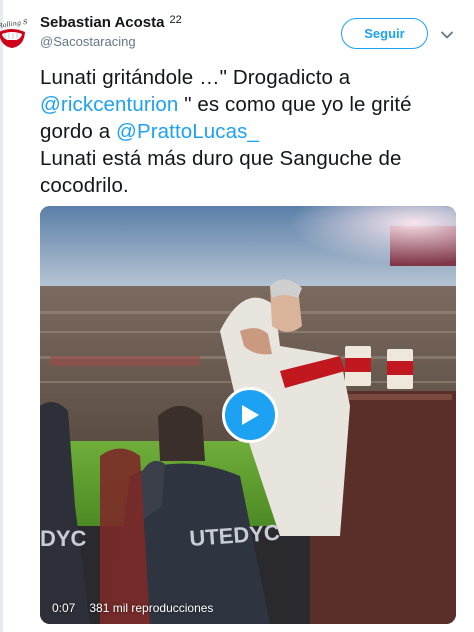  What do you see at coordinates (175, 20) in the screenshot?
I see `name-suffix: 22` at bounding box center [175, 20].